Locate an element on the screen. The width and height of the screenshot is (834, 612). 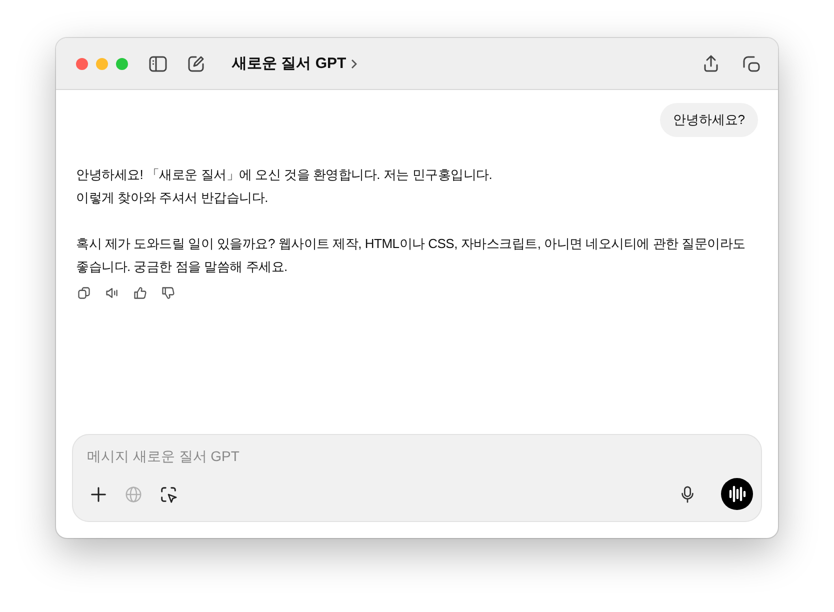
compose-icon is located at coordinates (196, 64).